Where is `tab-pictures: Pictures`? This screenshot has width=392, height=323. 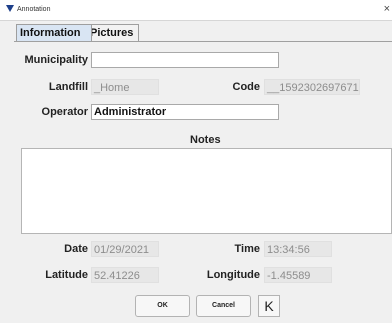 tab-pictures: Pictures is located at coordinates (112, 32).